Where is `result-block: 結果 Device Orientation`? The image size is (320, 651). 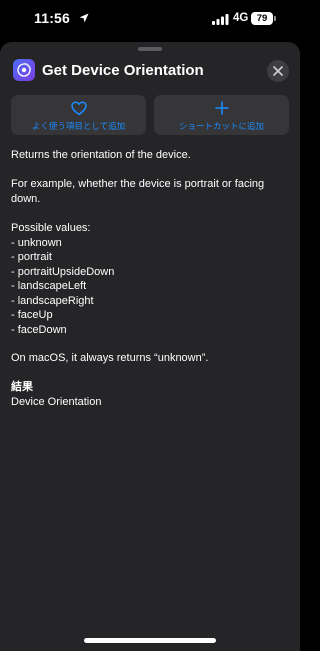 result-block: 結果 Device Orientation is located at coordinates (146, 394).